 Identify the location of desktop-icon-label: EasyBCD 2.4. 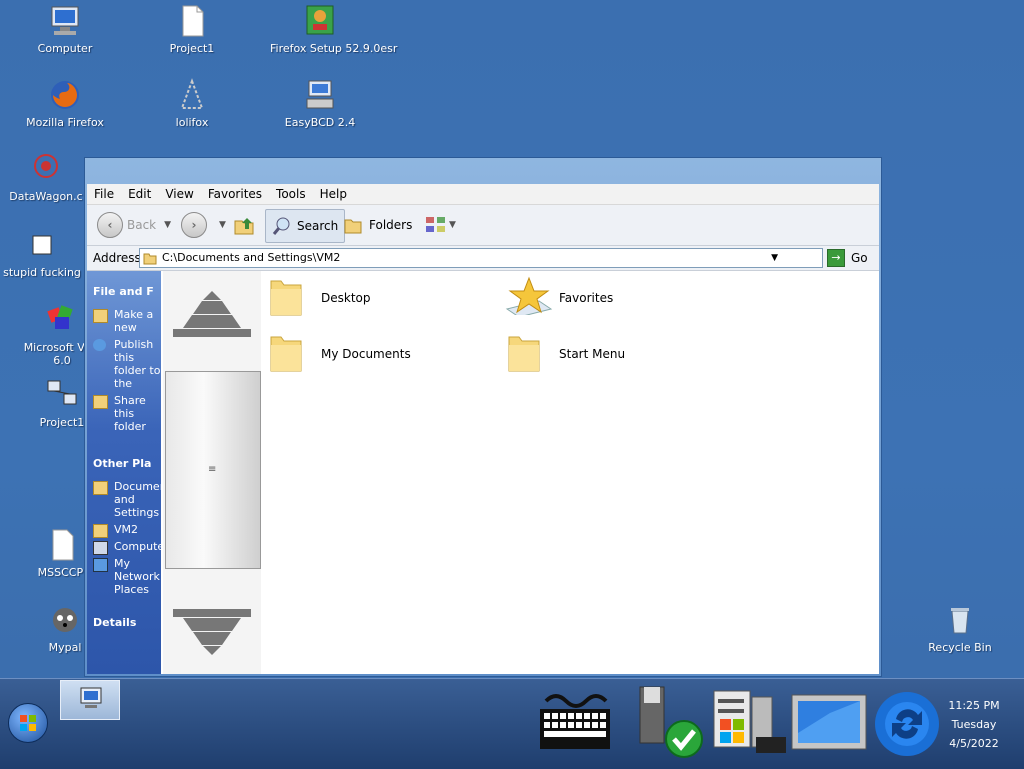
(320, 122).